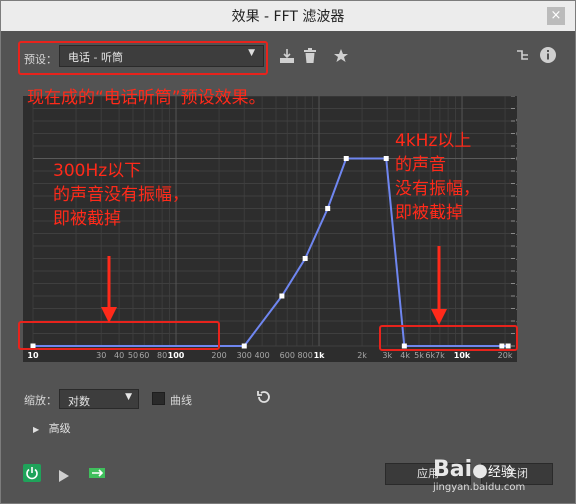 Image resolution: width=576 pixels, height=504 pixels. I want to click on y-tick-label: -30, so click(516, 259).